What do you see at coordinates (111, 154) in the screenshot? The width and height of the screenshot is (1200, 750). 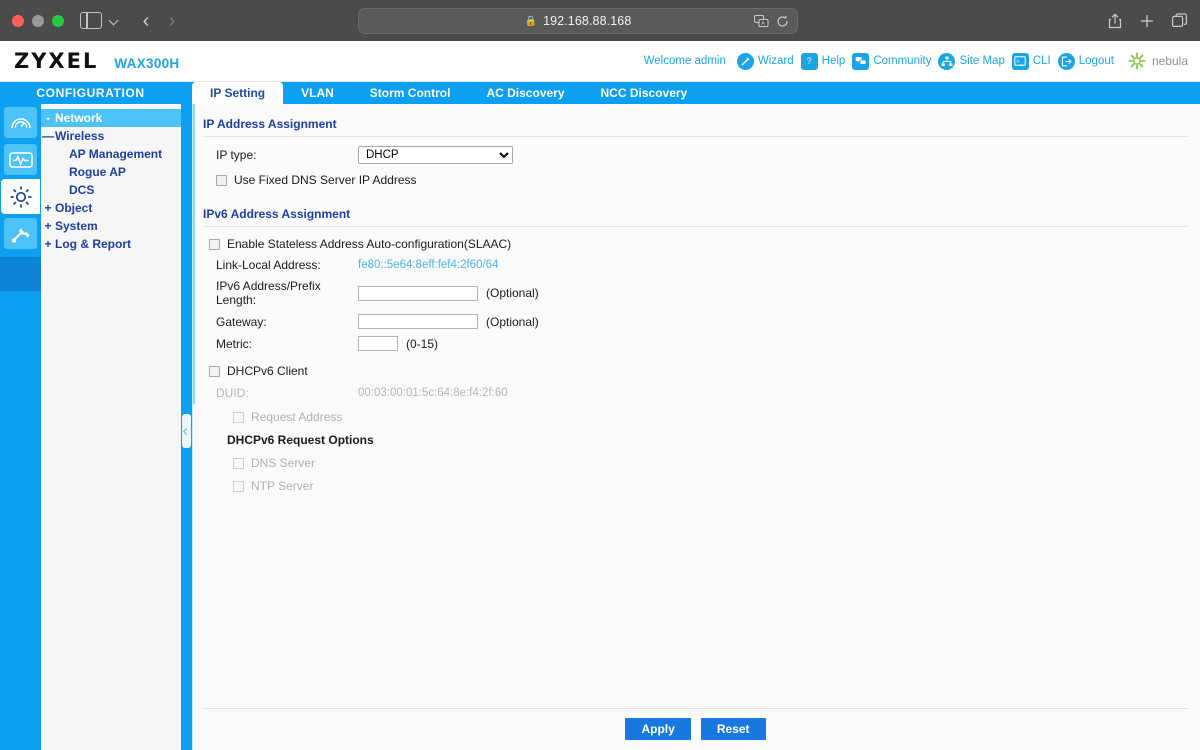 I see `sidebar-item-ap-management: AP Management` at bounding box center [111, 154].